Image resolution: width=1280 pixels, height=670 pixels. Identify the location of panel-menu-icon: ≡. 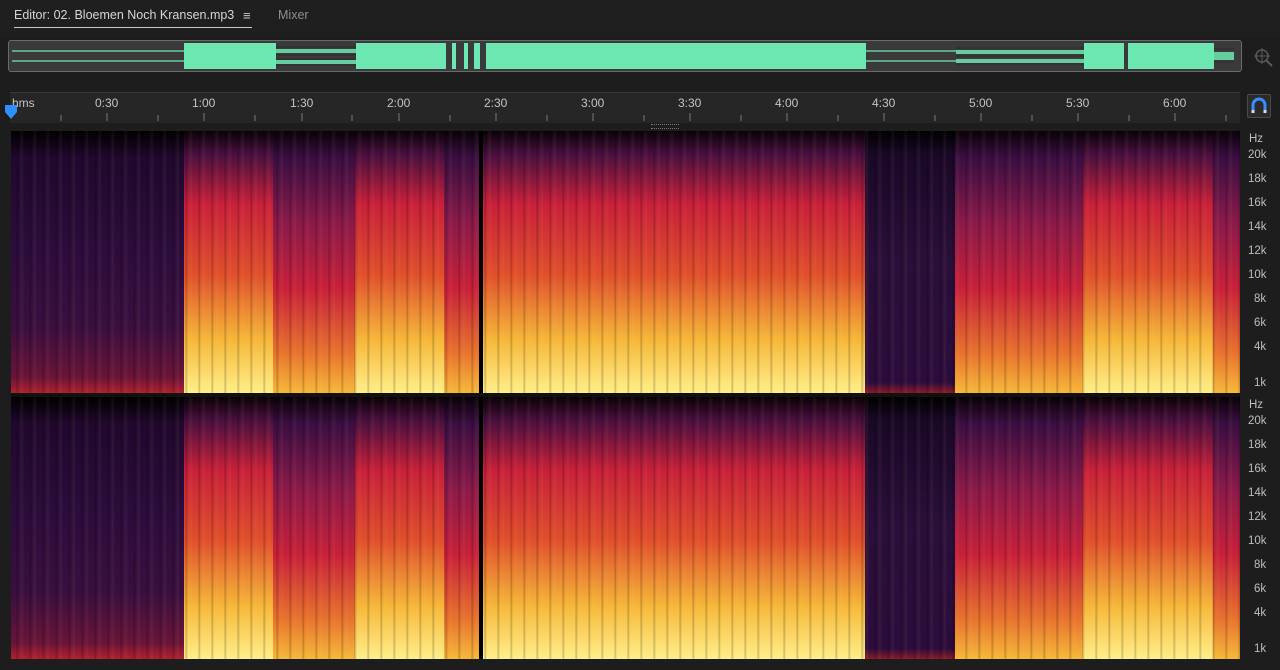
(247, 15).